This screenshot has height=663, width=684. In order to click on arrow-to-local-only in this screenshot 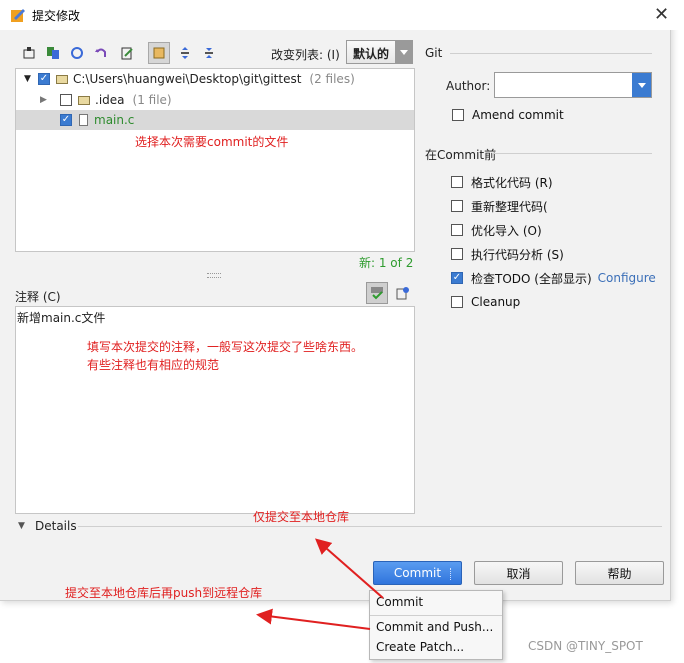, I will do `click(349, 568)`.